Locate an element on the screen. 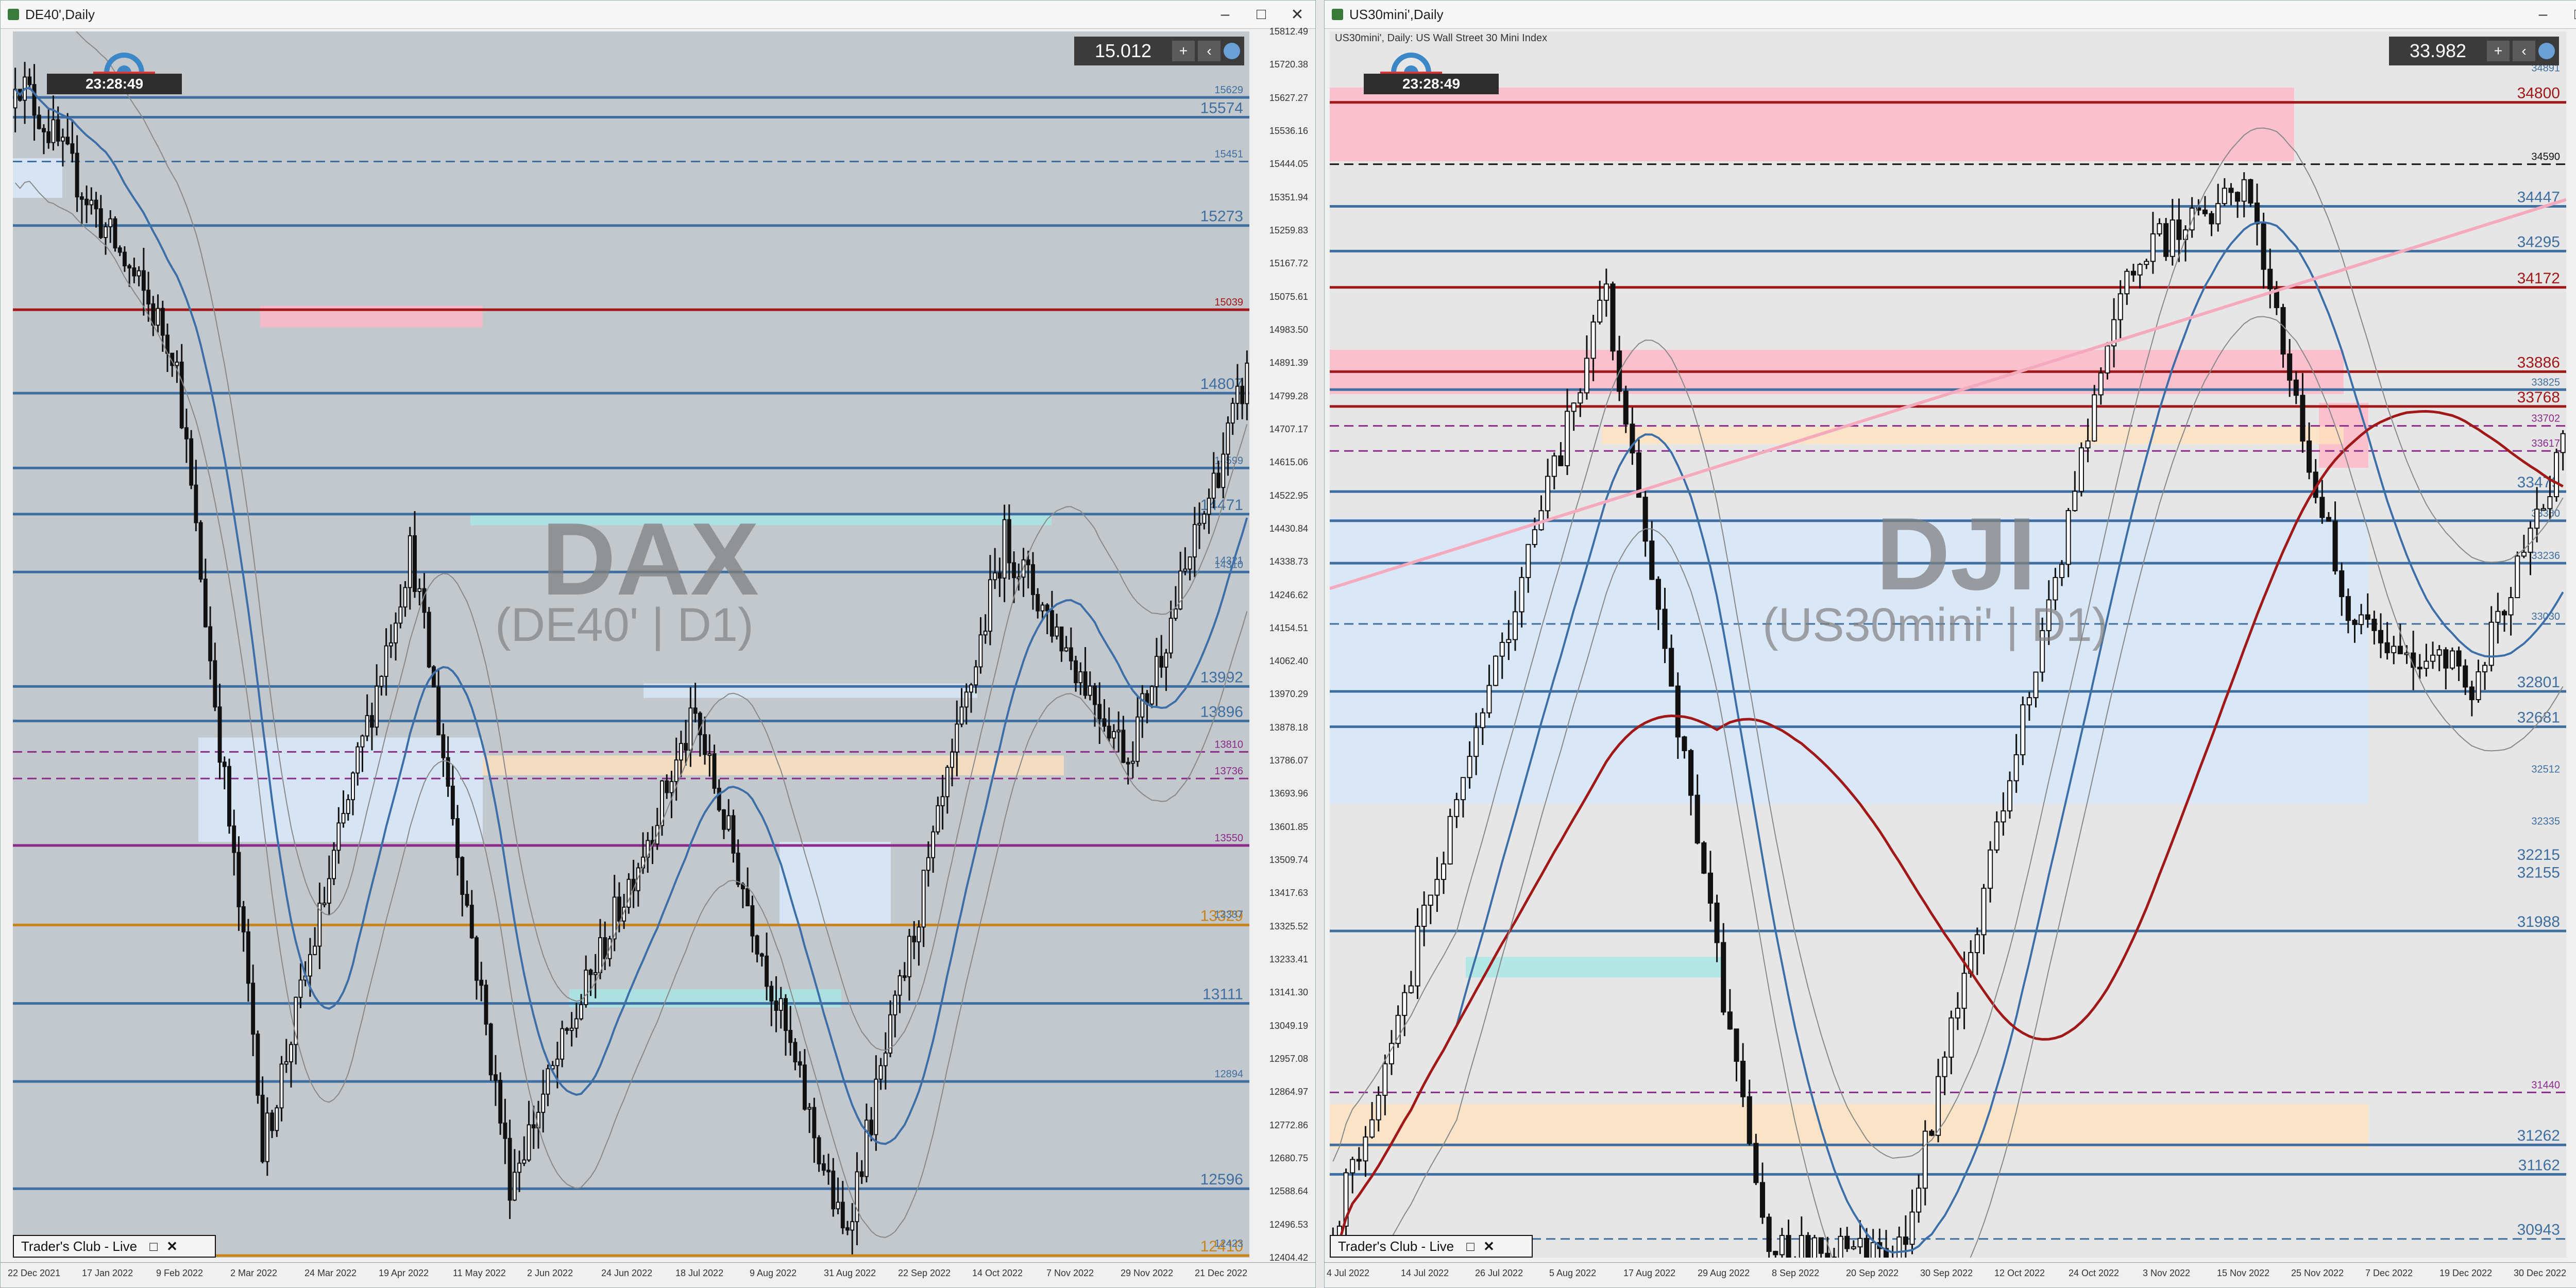 This screenshot has width=2576, height=1288. price-spread-box: 33.982 + ‹ is located at coordinates (2474, 51).